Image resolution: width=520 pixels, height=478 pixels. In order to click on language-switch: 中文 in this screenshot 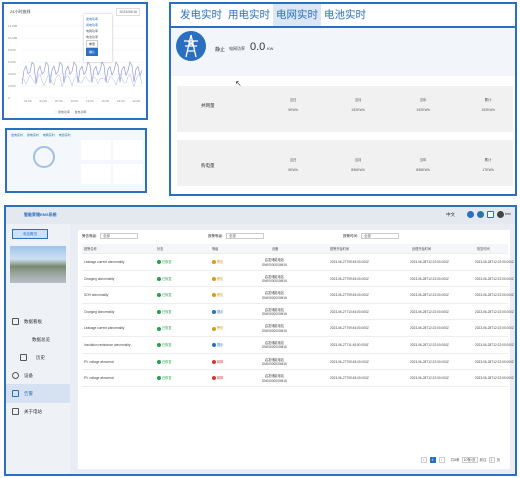, I will do `click(450, 215)`.